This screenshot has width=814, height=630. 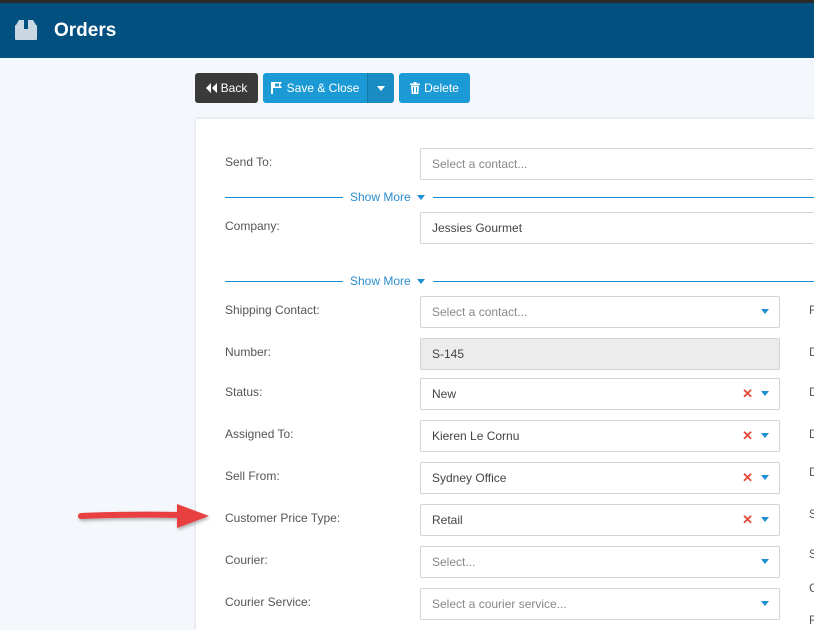 What do you see at coordinates (85, 30) in the screenshot?
I see `page-title: Orders` at bounding box center [85, 30].